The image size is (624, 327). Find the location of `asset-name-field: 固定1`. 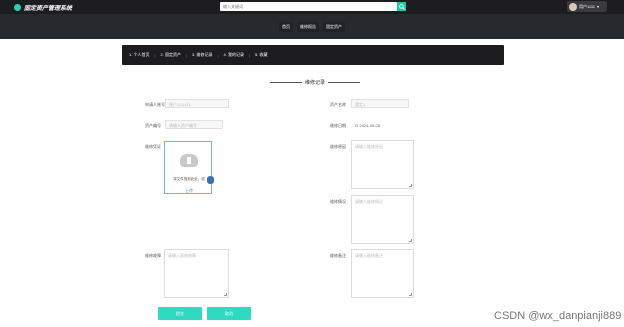

asset-name-field: 固定1 is located at coordinates (380, 103).